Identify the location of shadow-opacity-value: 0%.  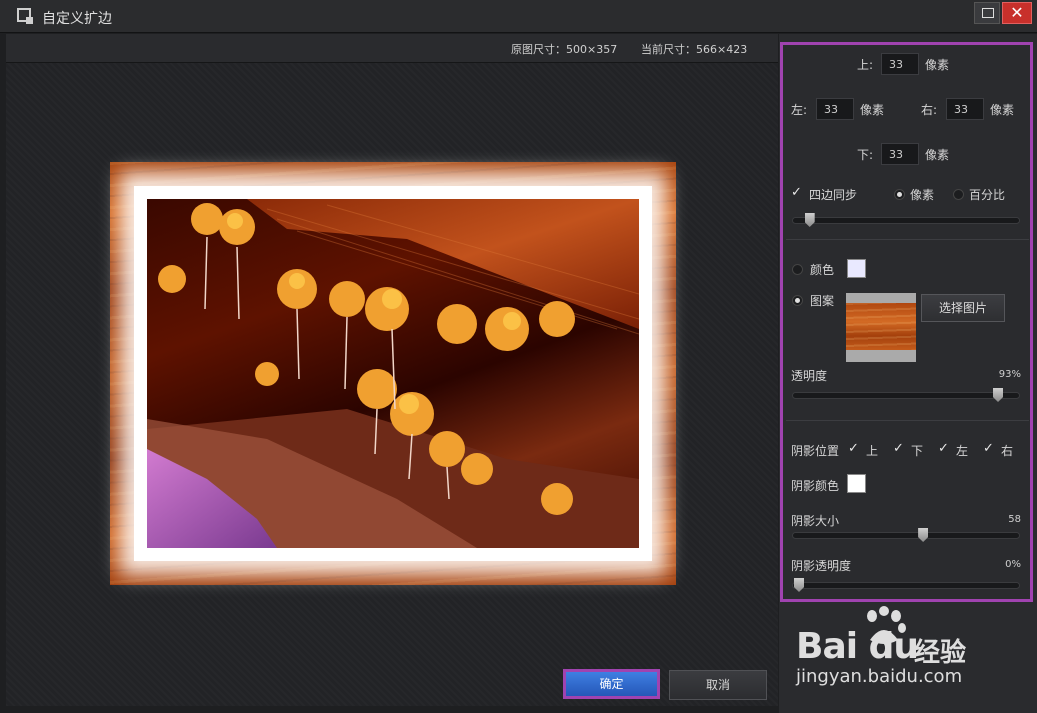
(1013, 564).